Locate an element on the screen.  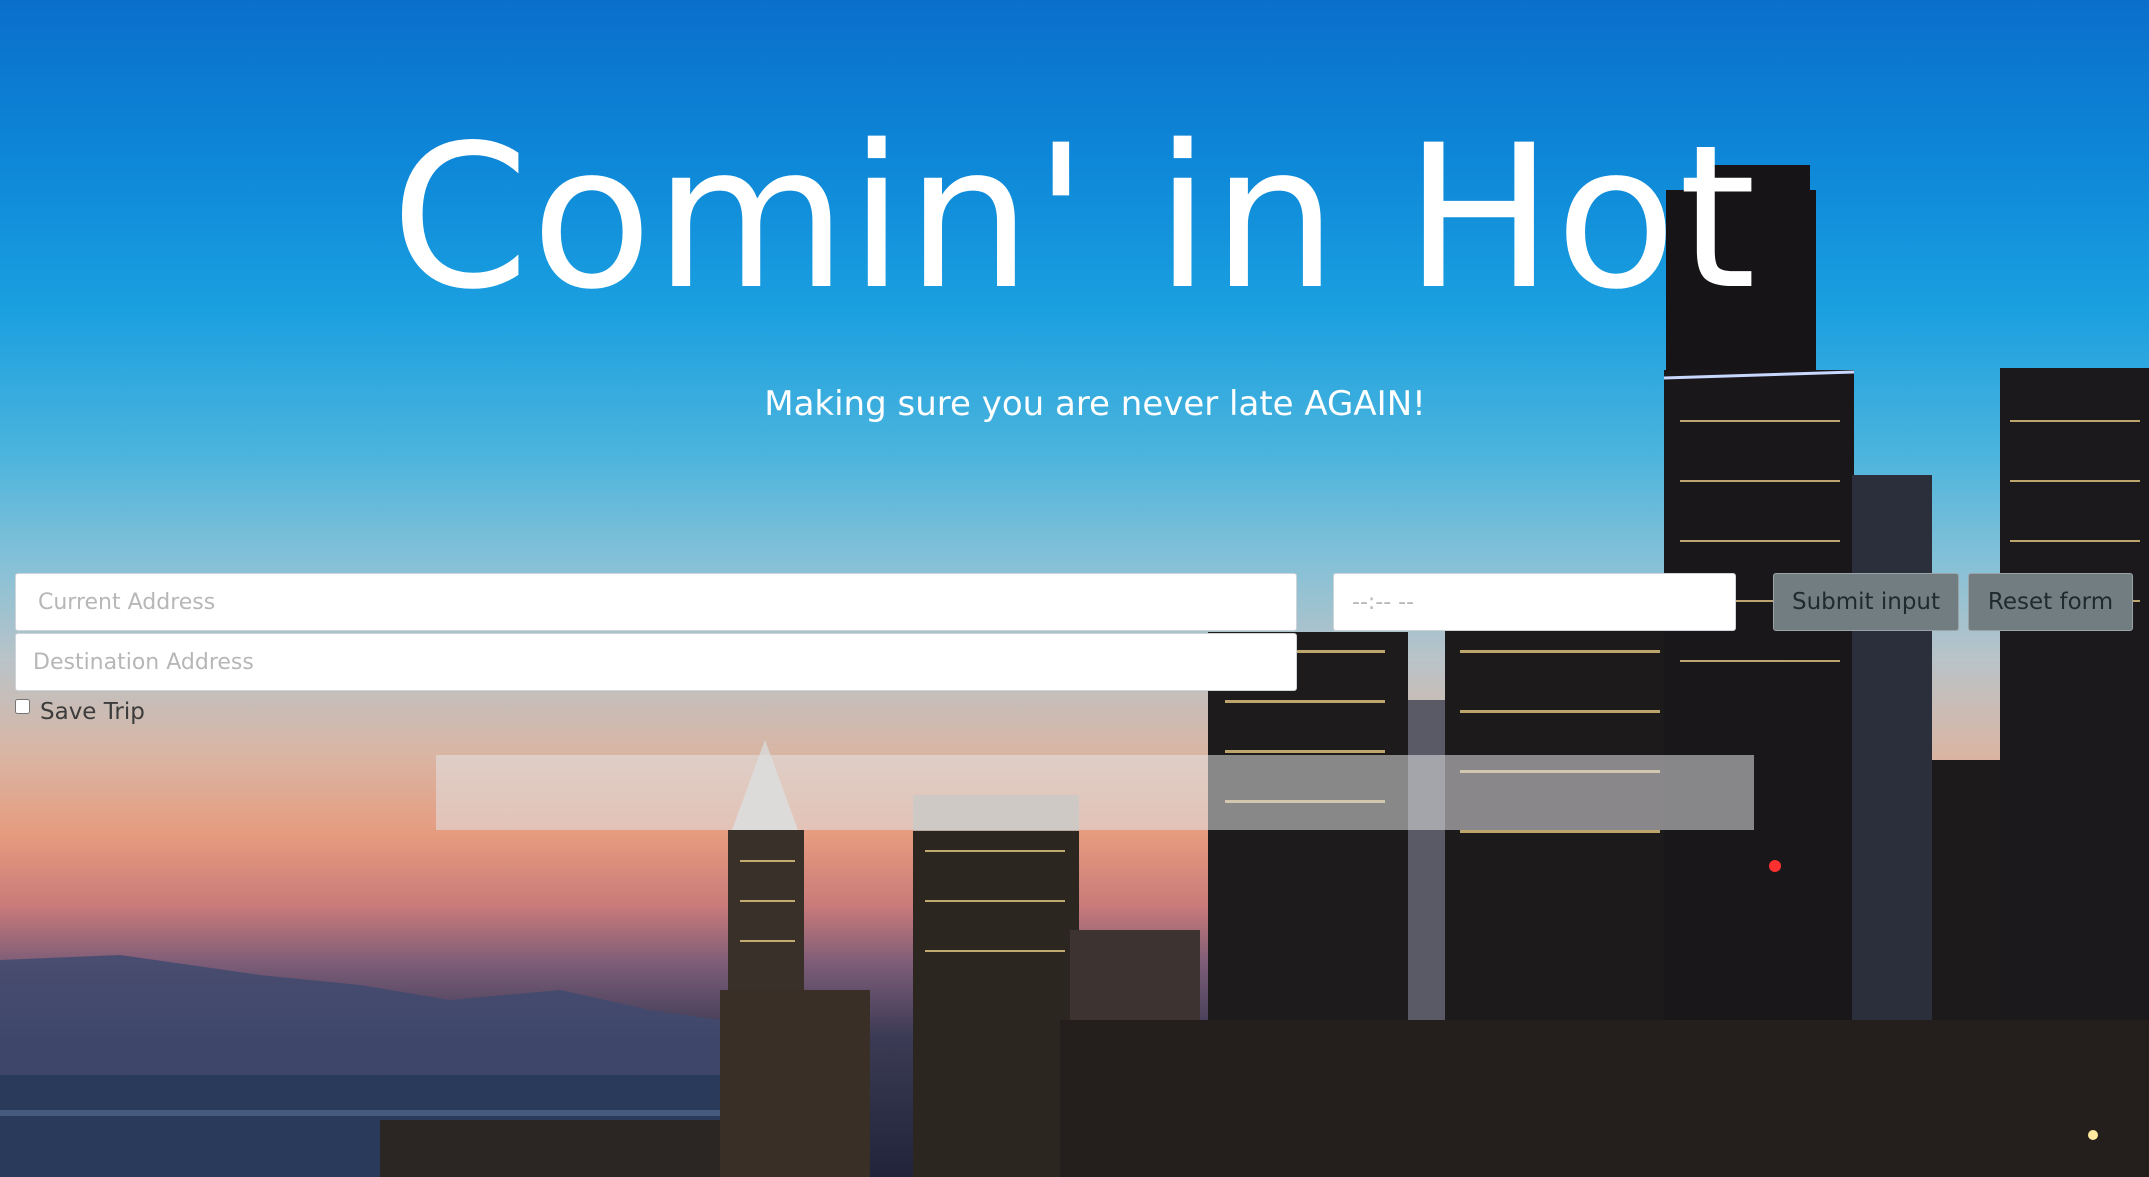
save-trip-label: Save Trip is located at coordinates (92, 712).